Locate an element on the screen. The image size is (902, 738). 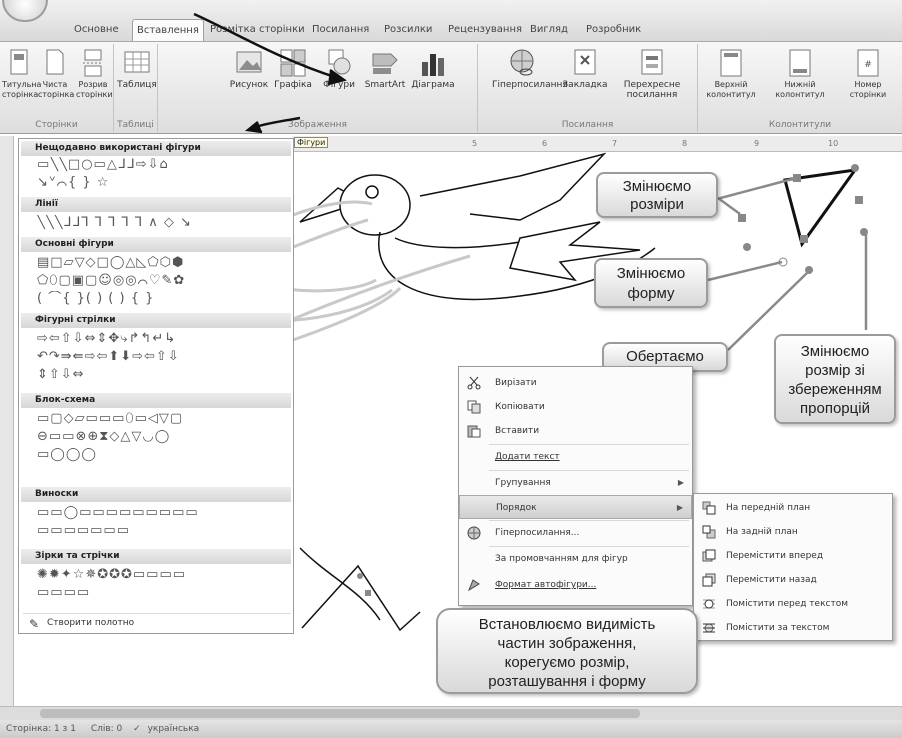
scrollbar-thumb is located at coordinates (340, 713).